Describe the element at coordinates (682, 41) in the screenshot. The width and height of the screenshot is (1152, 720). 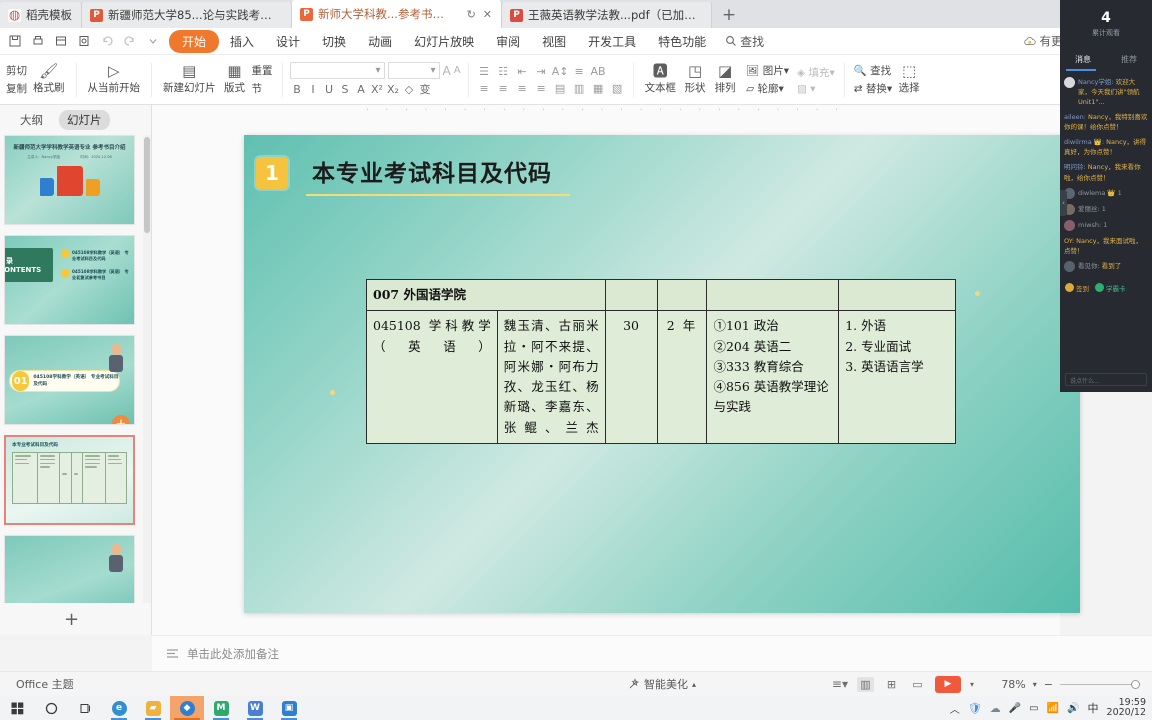
I see `menu-tab-special: 特色功能` at that location.